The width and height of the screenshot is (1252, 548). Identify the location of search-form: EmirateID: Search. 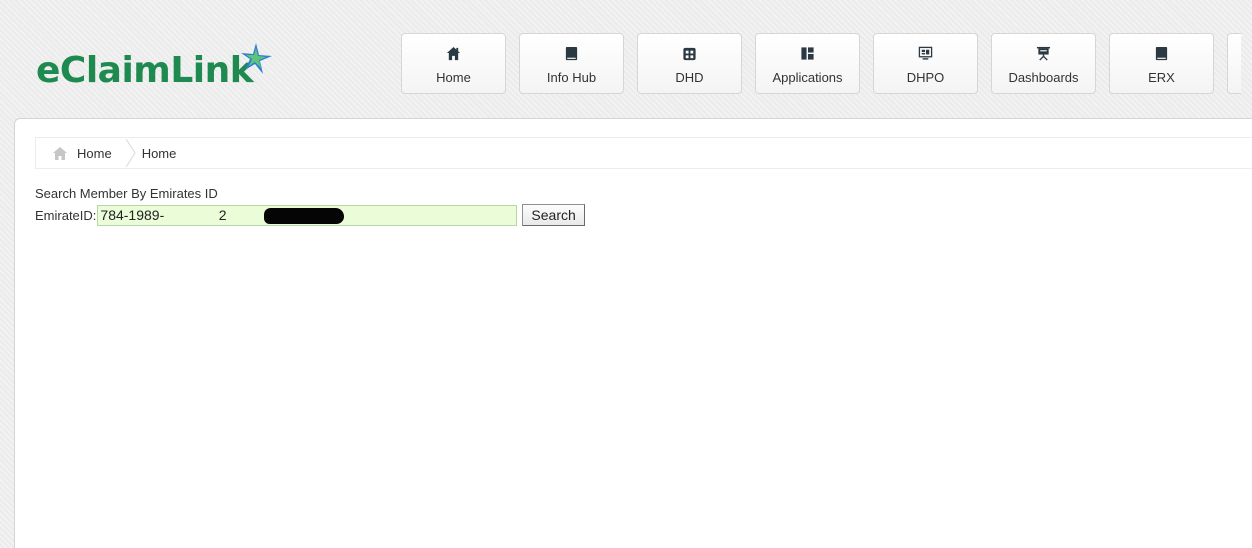
(310, 215).